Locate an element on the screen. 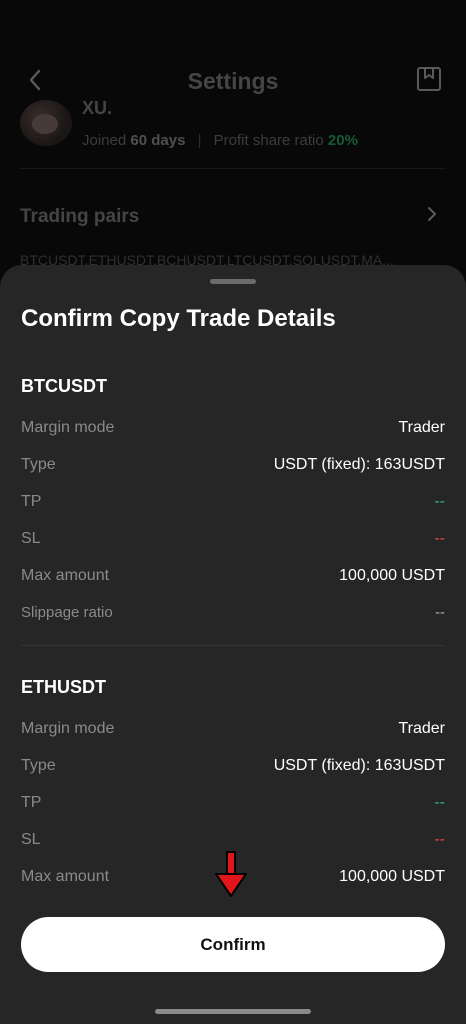 The height and width of the screenshot is (1024, 466). system-nav-bar is located at coordinates (233, 1014).